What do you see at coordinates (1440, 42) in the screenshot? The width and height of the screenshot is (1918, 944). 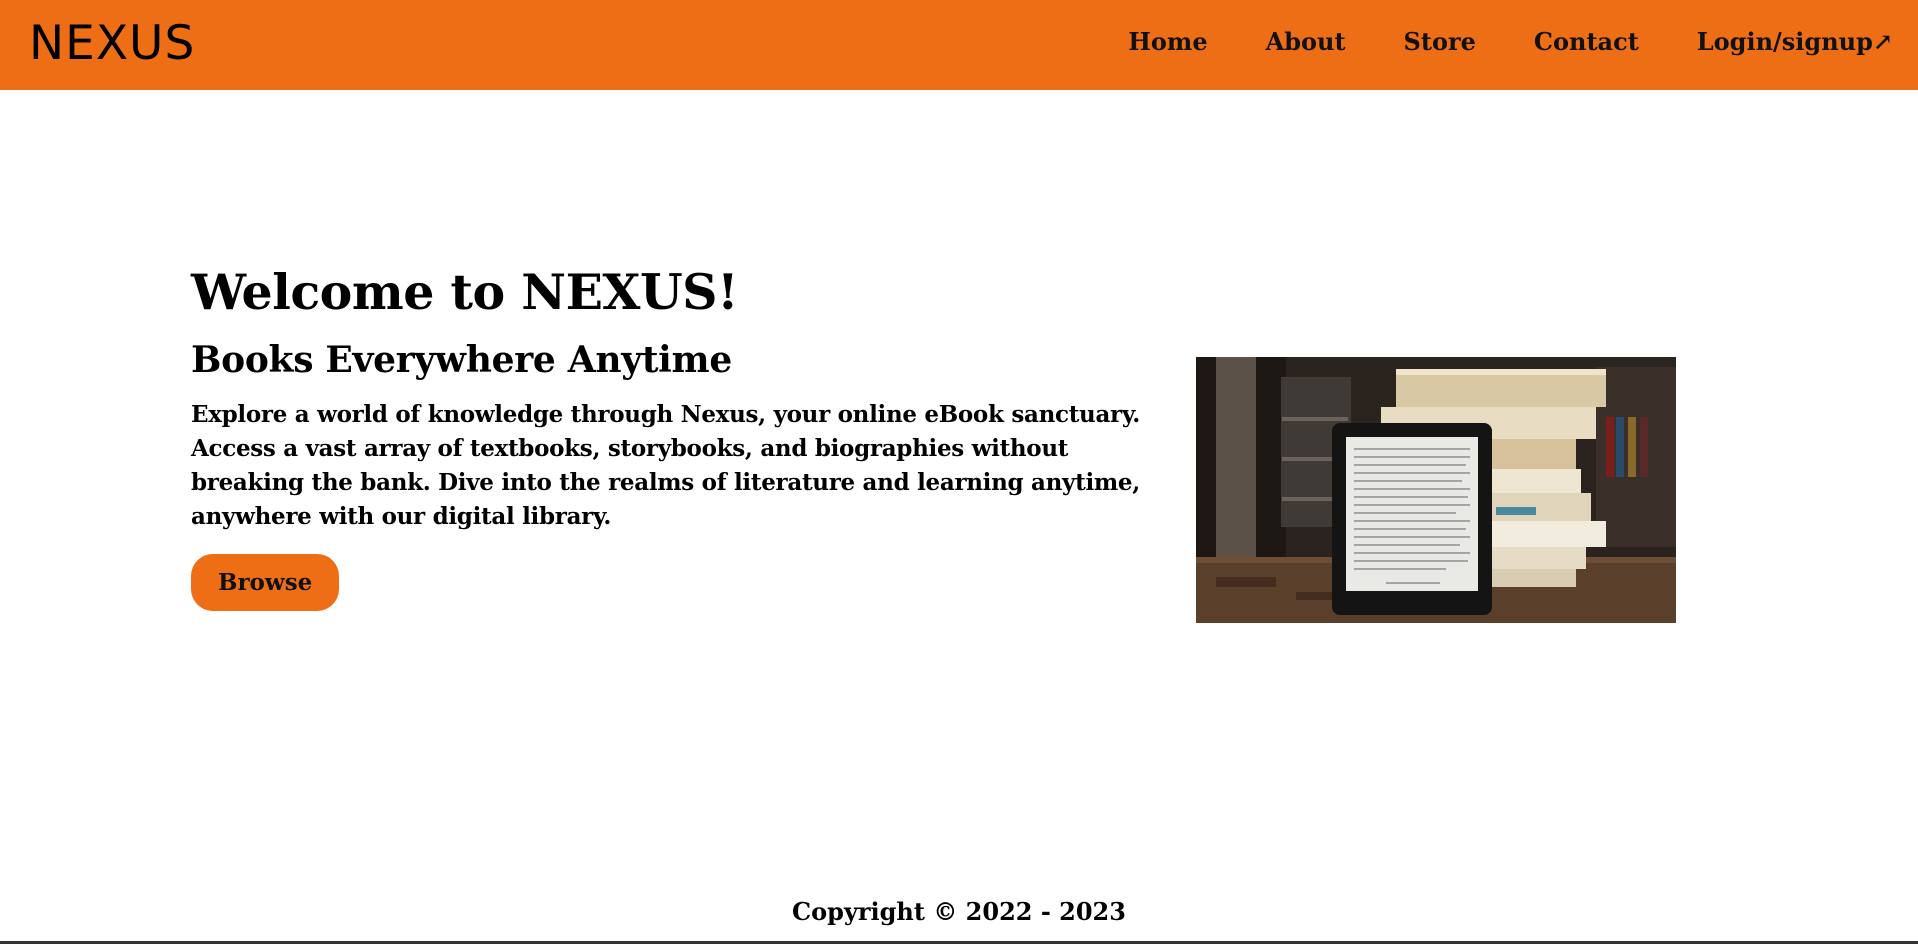 I see `nav-store-link: Store` at bounding box center [1440, 42].